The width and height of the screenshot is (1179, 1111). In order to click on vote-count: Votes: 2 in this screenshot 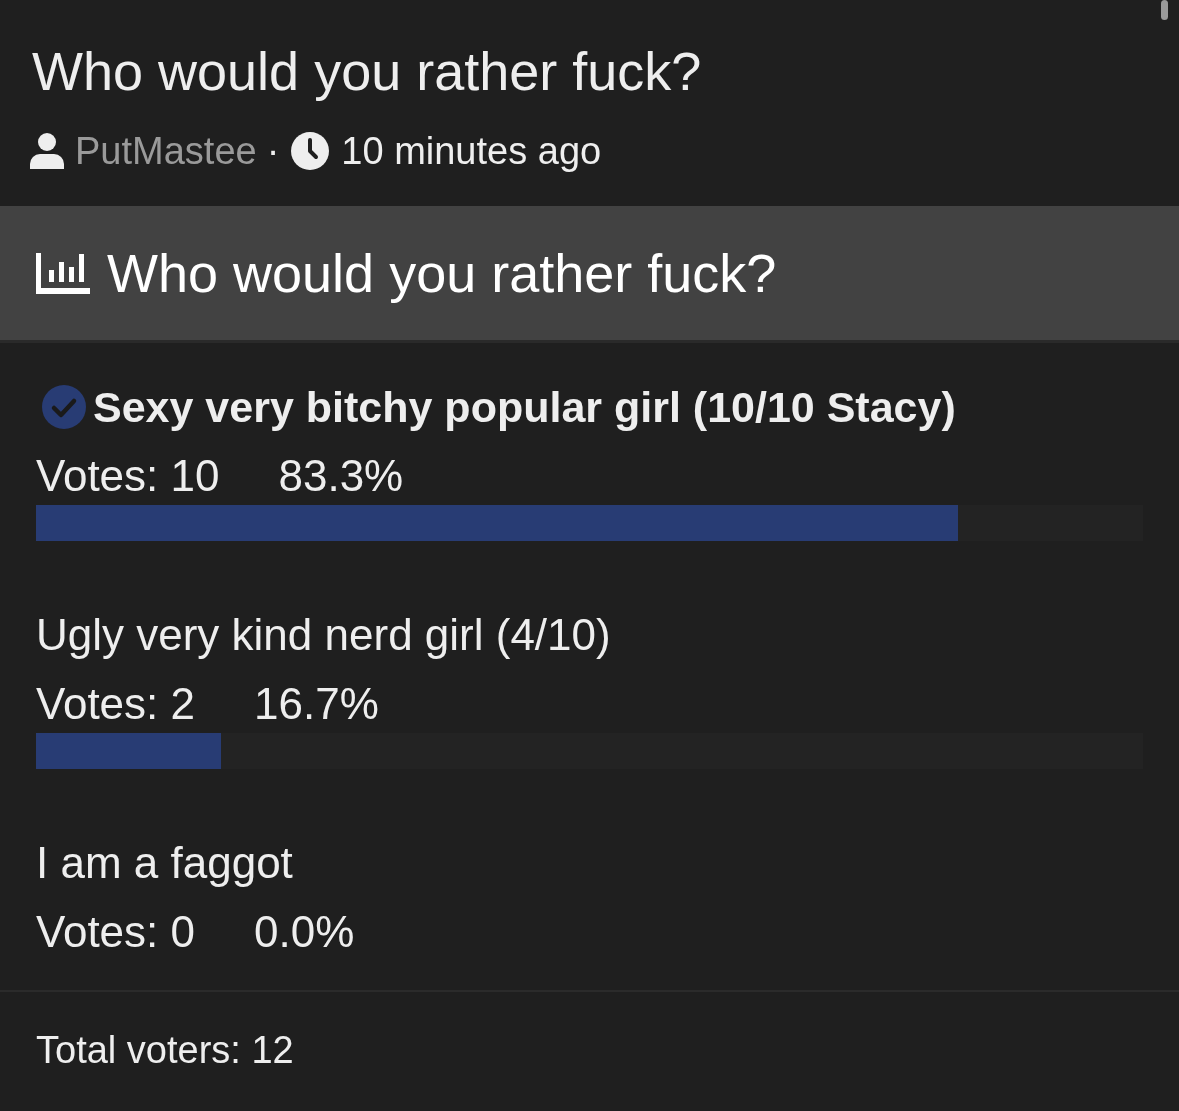, I will do `click(115, 704)`.